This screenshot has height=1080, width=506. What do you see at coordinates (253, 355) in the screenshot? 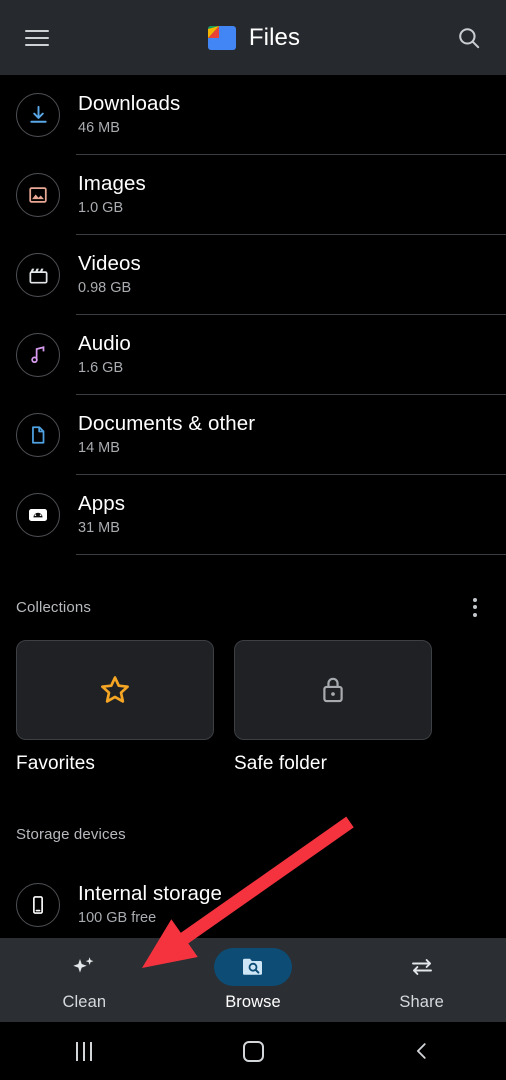
I see `category-row-audio: Audio 1.6 GB` at bounding box center [253, 355].